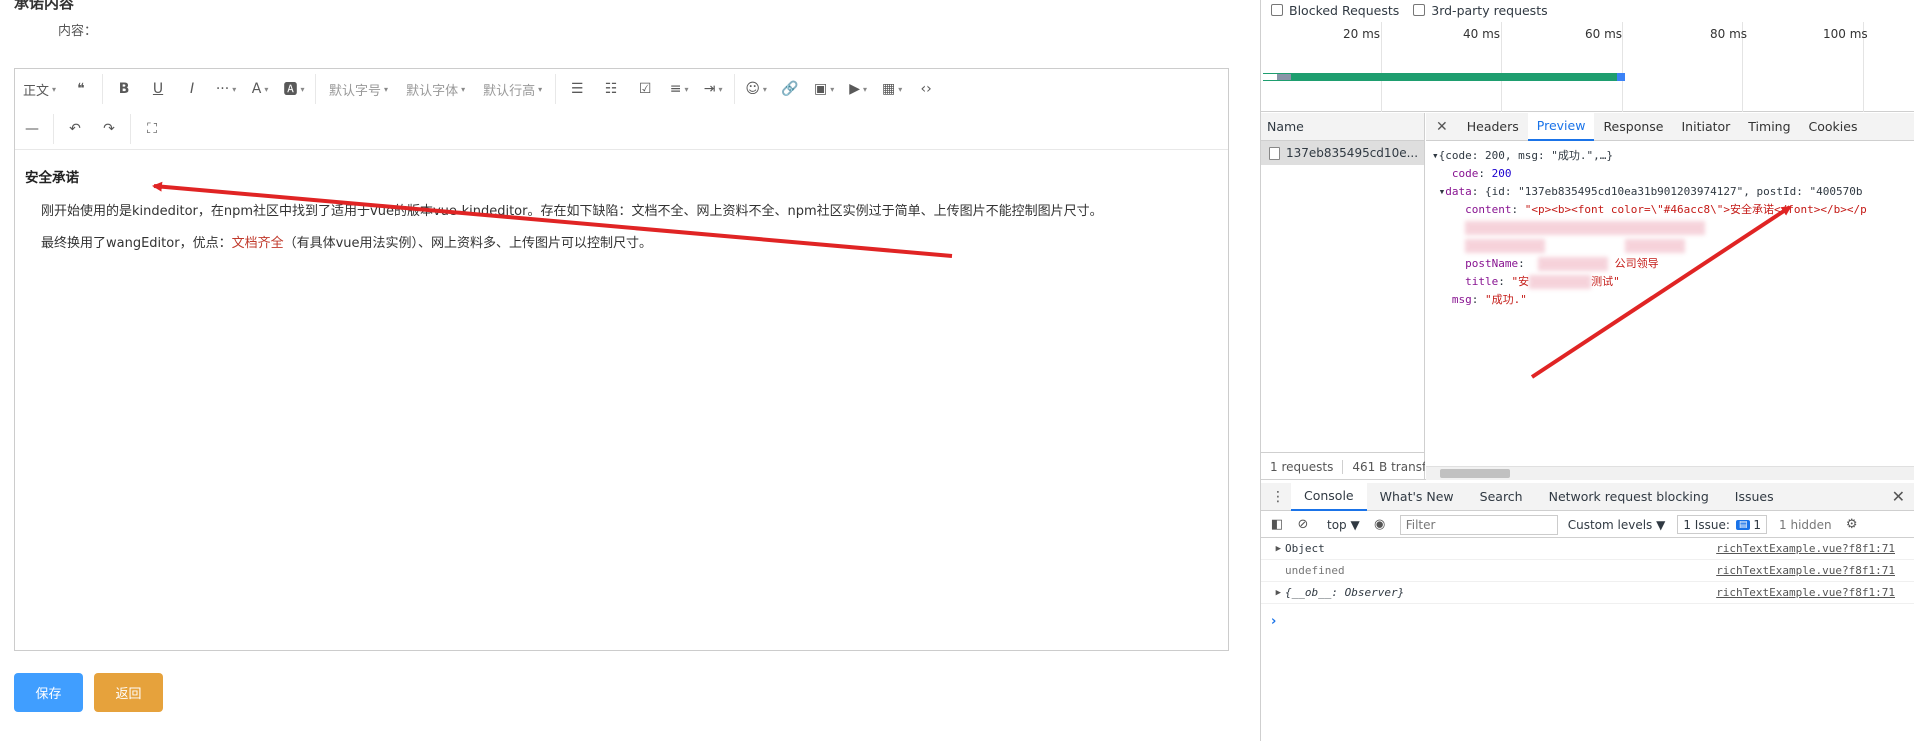 This screenshot has width=1914, height=741. I want to click on tab-search: Search, so click(1501, 497).